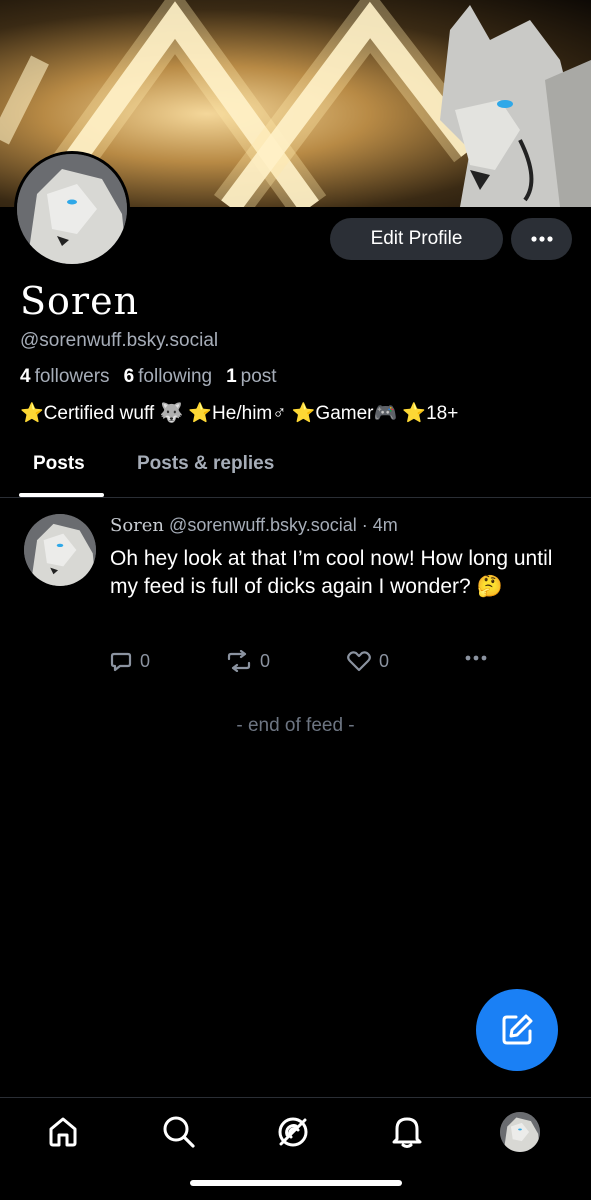 The image size is (591, 1200). What do you see at coordinates (251, 376) in the screenshot?
I see `posts-stat: 1 post` at bounding box center [251, 376].